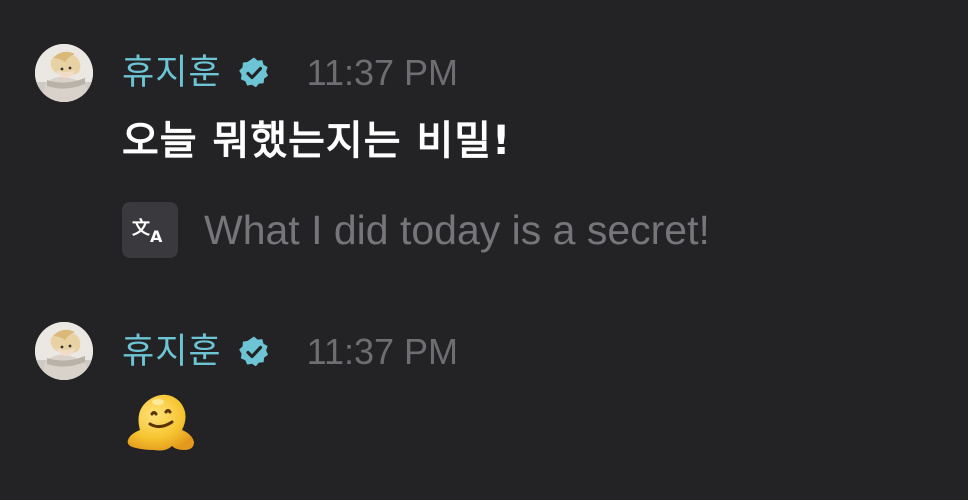  What do you see at coordinates (156, 236) in the screenshot?
I see `svg-text: A` at bounding box center [156, 236].